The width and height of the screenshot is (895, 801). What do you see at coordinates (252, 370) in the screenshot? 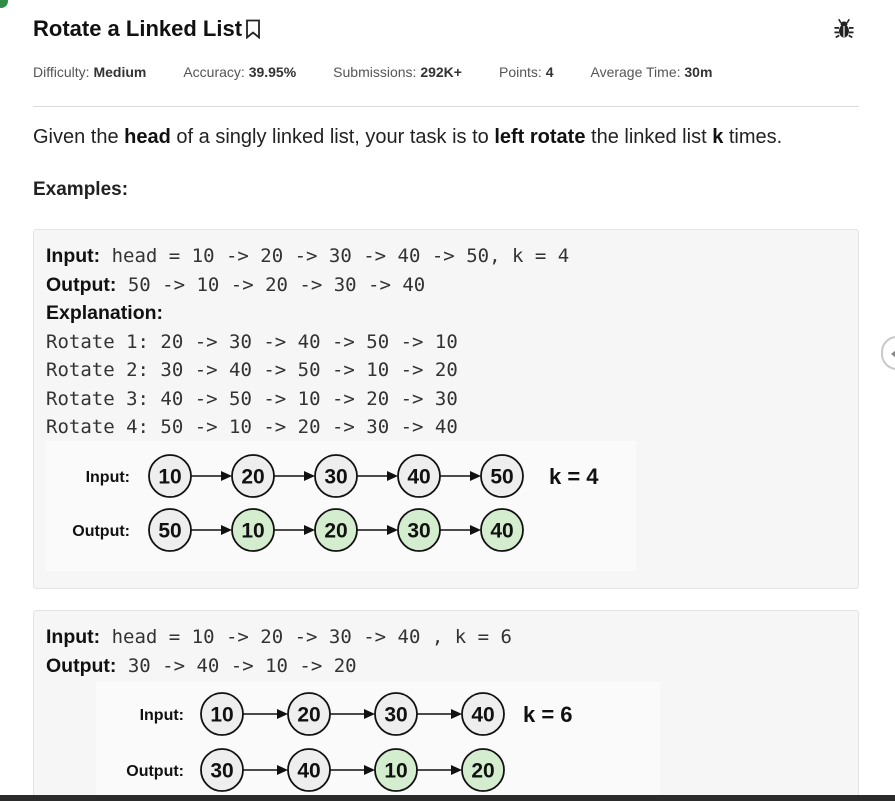
I see `example-1-explanation-line: Rotate 2: 30 -> 40 -> 50 -> 10 -> 20` at bounding box center [252, 370].